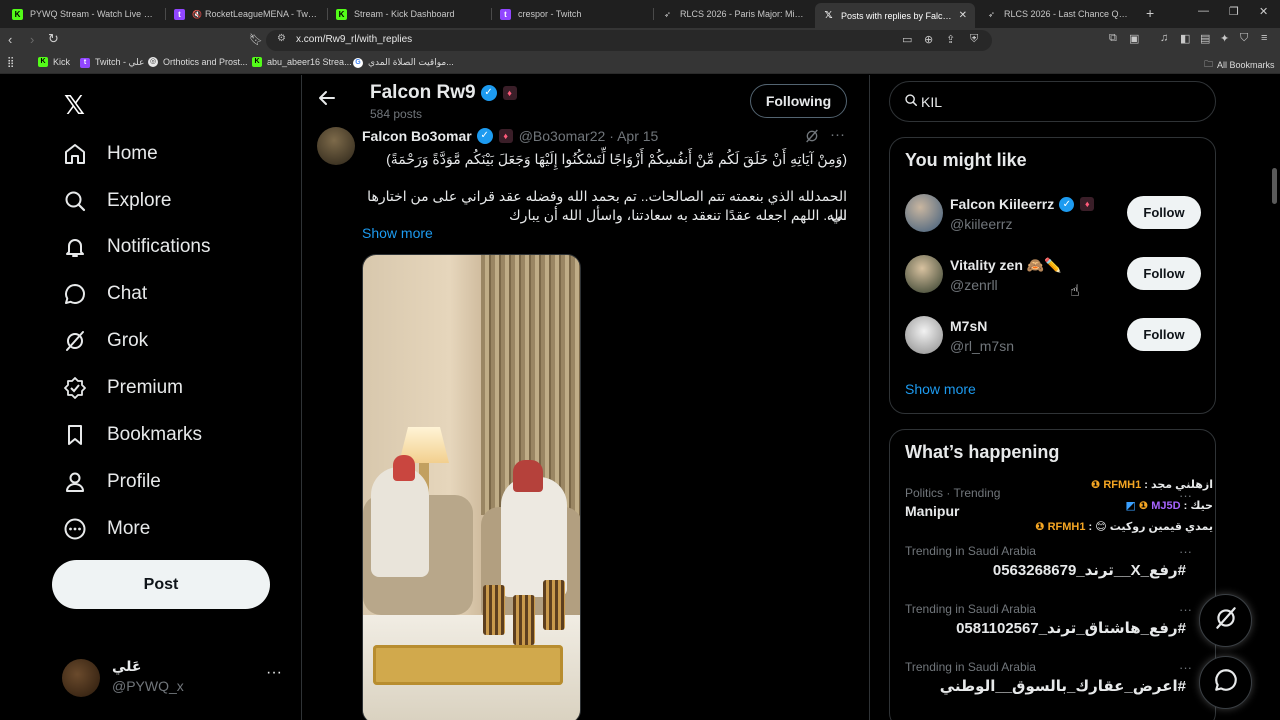 The height and width of the screenshot is (720, 1280). What do you see at coordinates (1239, 65) in the screenshot?
I see `all-bookmarks: 🗀 All Bookmarks` at bounding box center [1239, 65].